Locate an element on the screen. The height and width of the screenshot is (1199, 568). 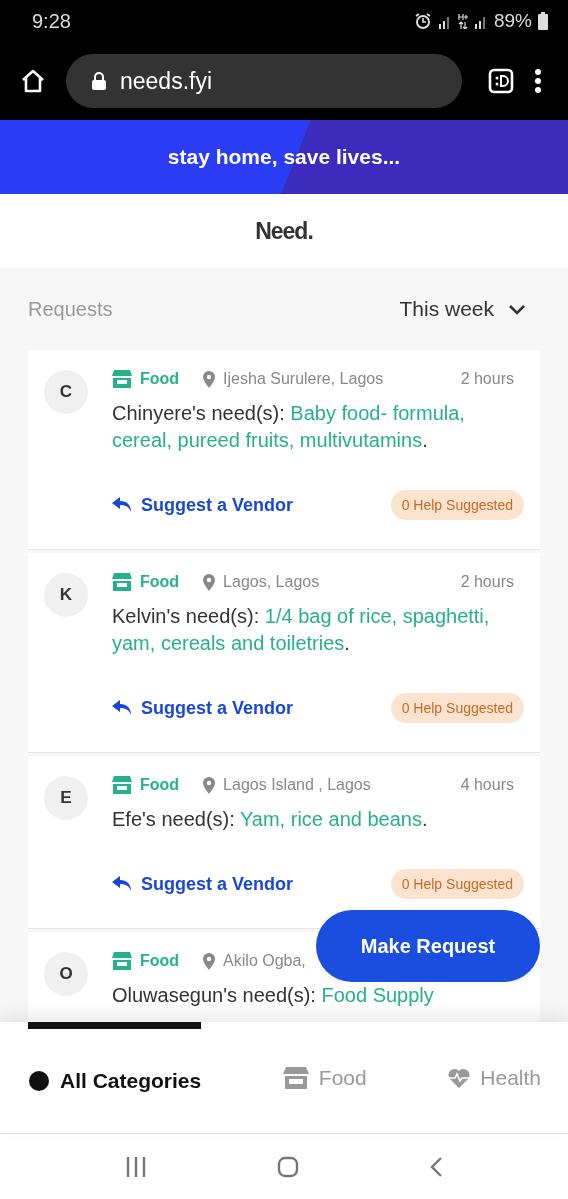
home-icon is located at coordinates (33, 81).